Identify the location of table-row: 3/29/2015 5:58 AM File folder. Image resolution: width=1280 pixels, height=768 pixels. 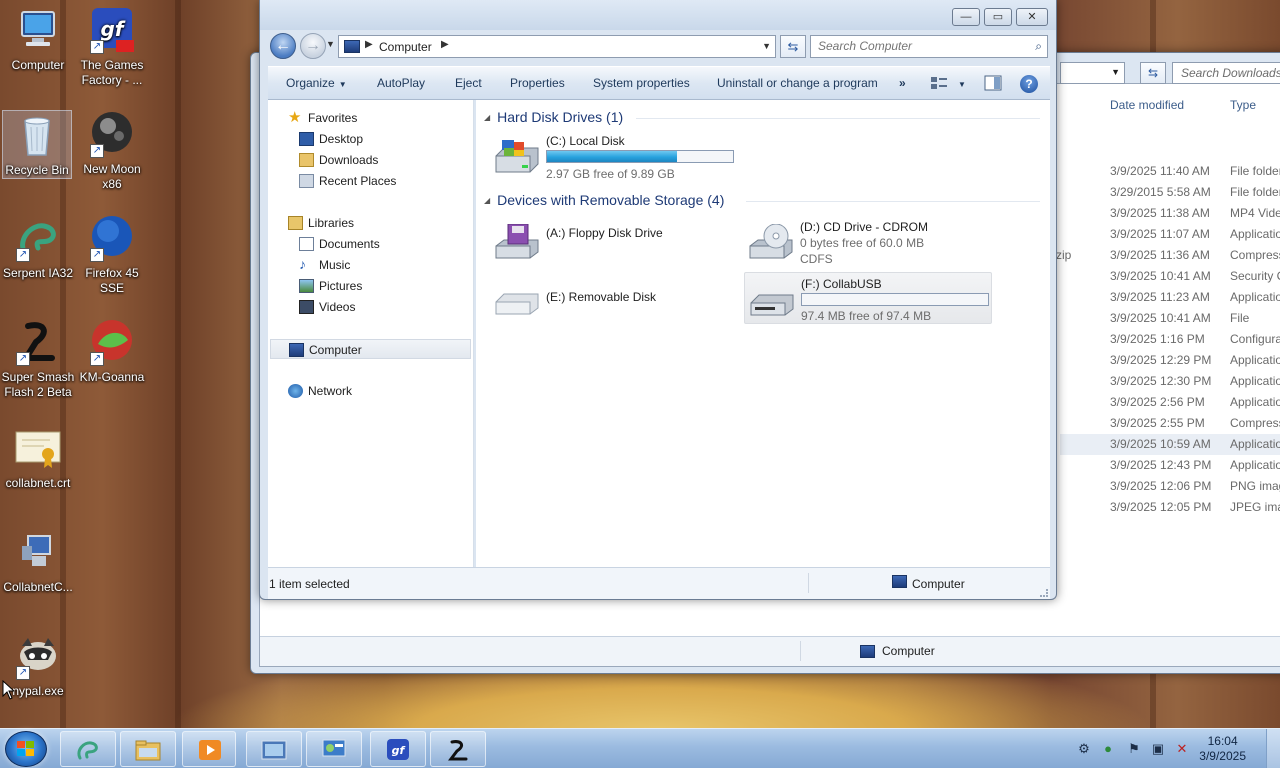
(1170, 192).